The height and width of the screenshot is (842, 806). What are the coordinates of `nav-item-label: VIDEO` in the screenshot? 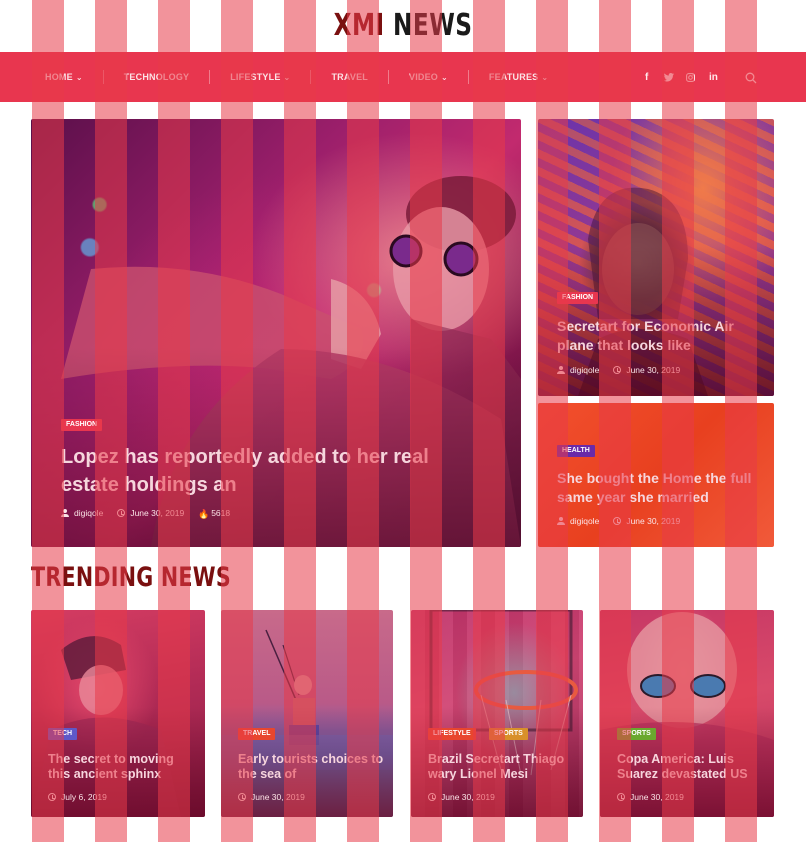 It's located at (424, 77).